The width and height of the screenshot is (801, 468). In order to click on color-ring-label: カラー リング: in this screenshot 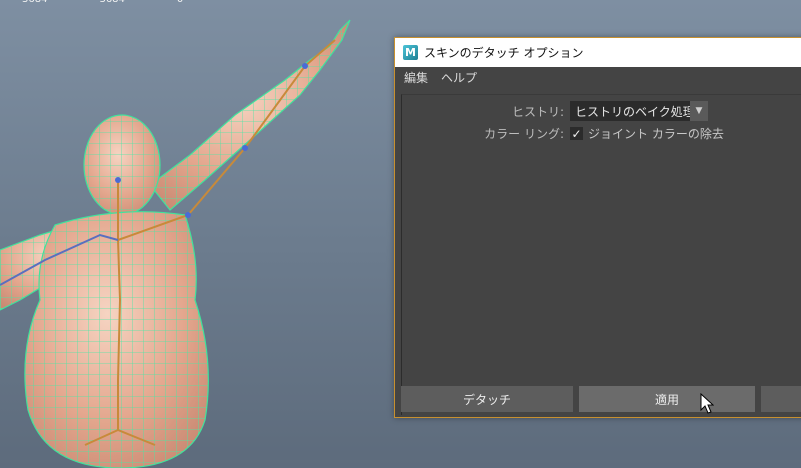, I will do `click(524, 134)`.